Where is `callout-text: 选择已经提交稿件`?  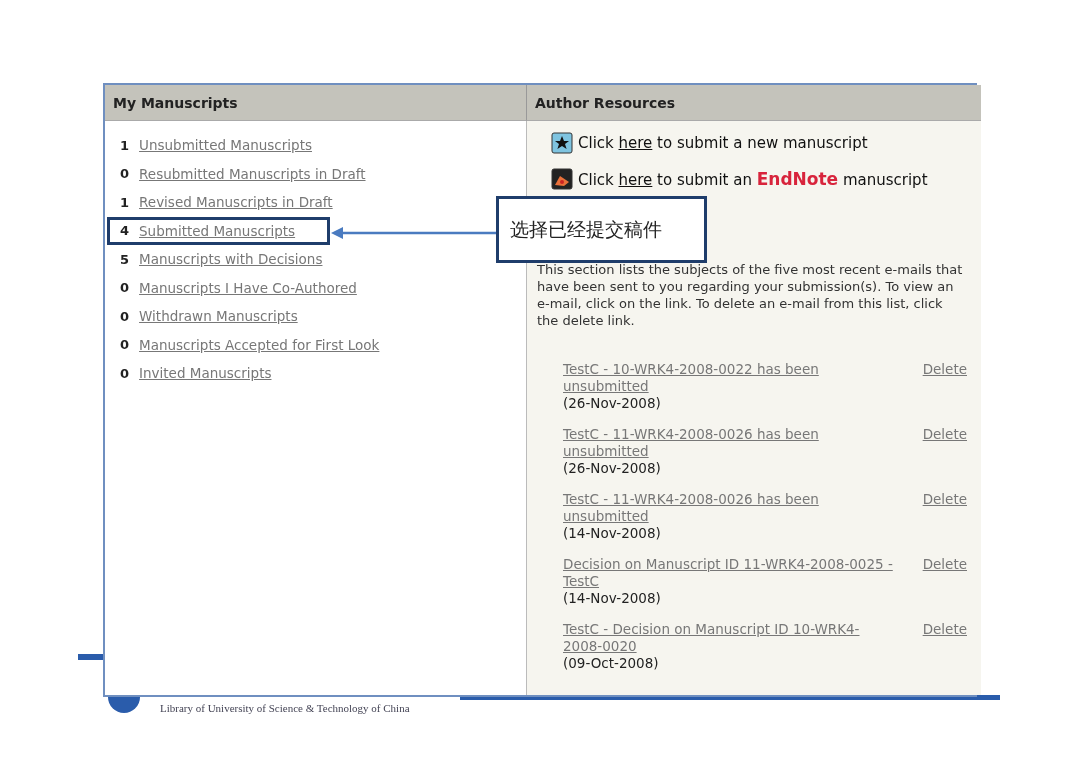 callout-text: 选择已经提交稿件 is located at coordinates (586, 229).